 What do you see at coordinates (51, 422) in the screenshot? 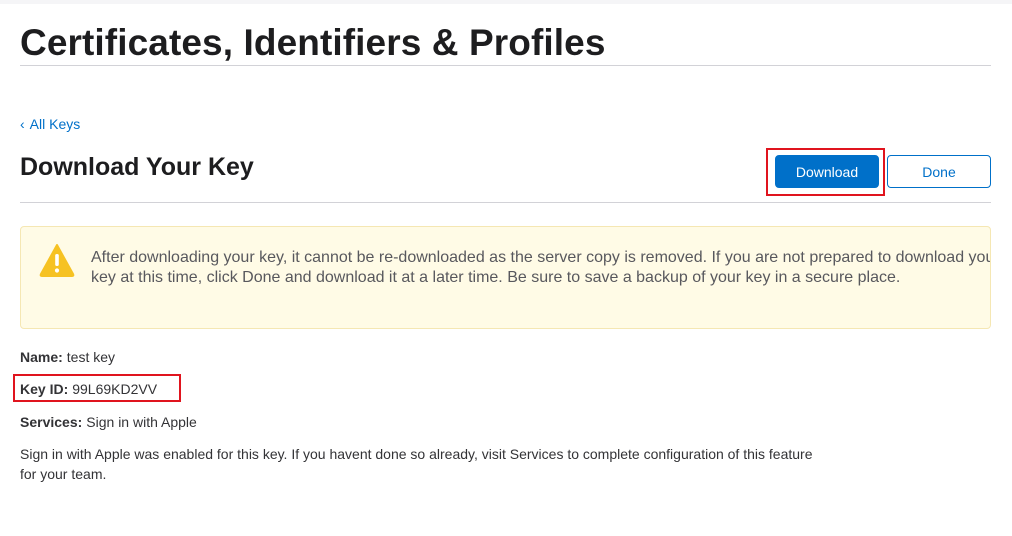
I see `key-services-label: Services:` at bounding box center [51, 422].